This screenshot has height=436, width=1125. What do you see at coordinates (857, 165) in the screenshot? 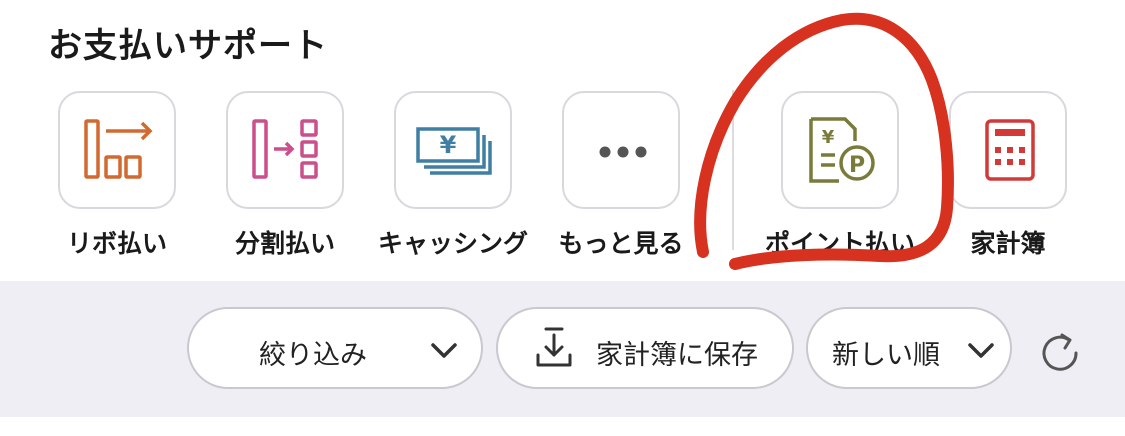
I see `point-symbol: P` at bounding box center [857, 165].